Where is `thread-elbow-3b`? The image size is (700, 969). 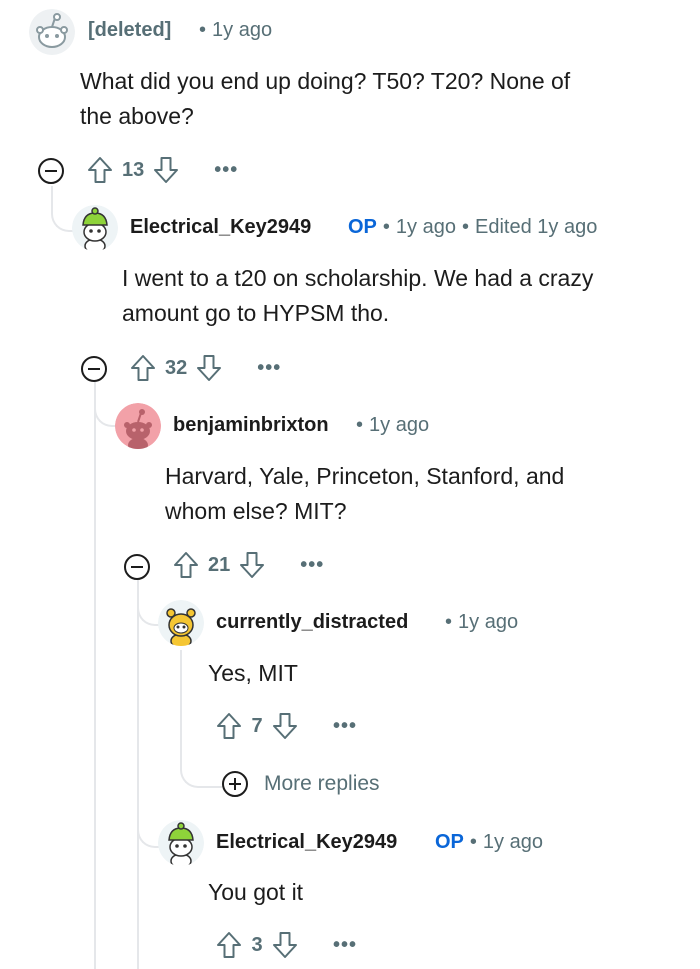 thread-elbow-3b is located at coordinates (148, 736).